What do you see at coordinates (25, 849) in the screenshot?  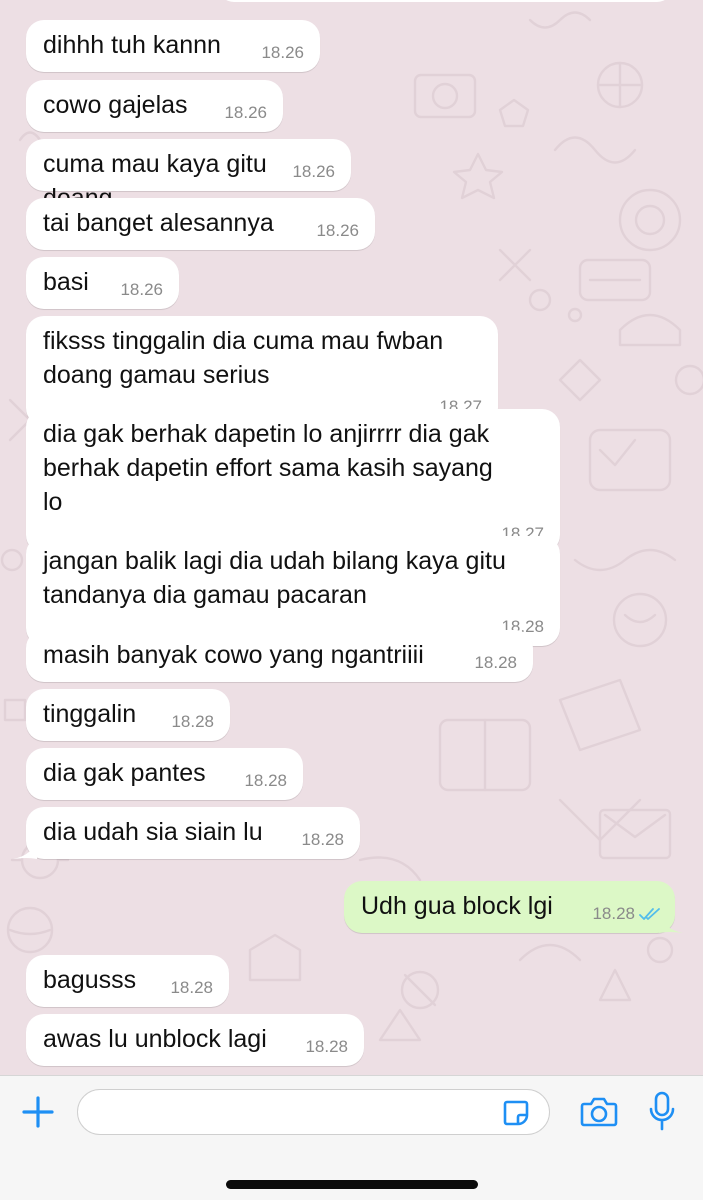 I see `incoming-bubble-tail` at bounding box center [25, 849].